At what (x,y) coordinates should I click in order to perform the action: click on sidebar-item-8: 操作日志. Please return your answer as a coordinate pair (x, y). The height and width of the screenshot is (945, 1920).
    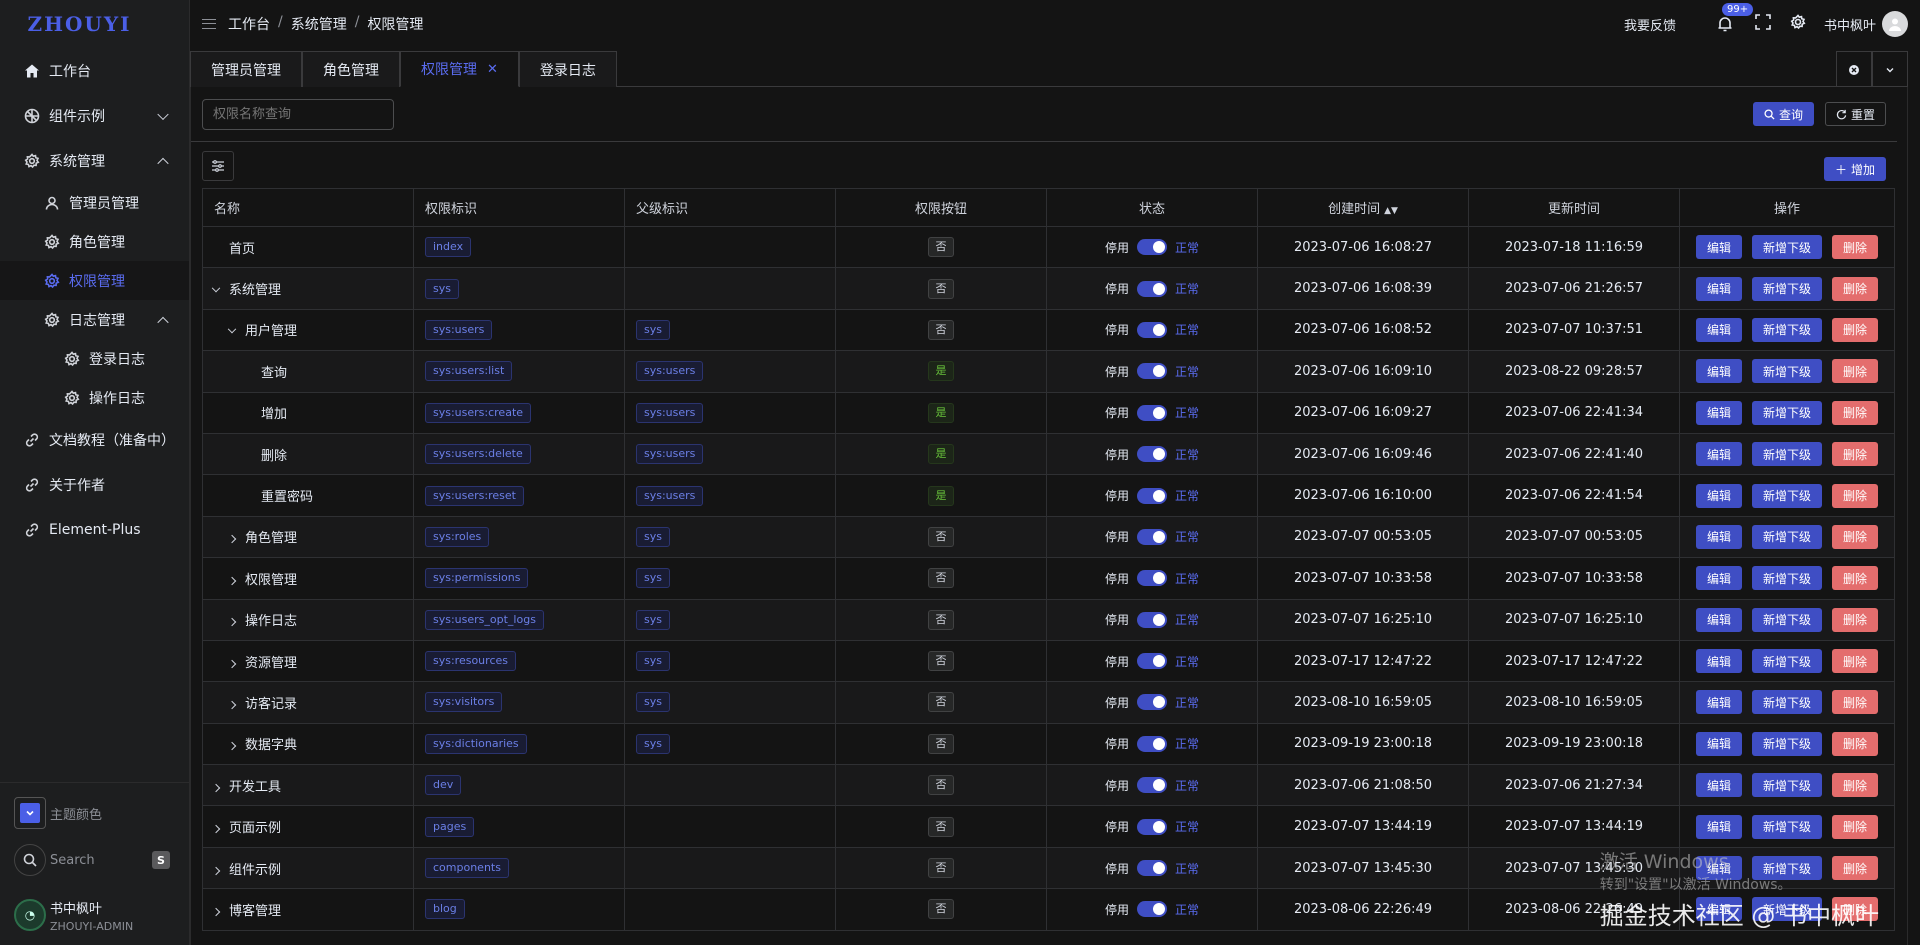
    Looking at the image, I should click on (94, 397).